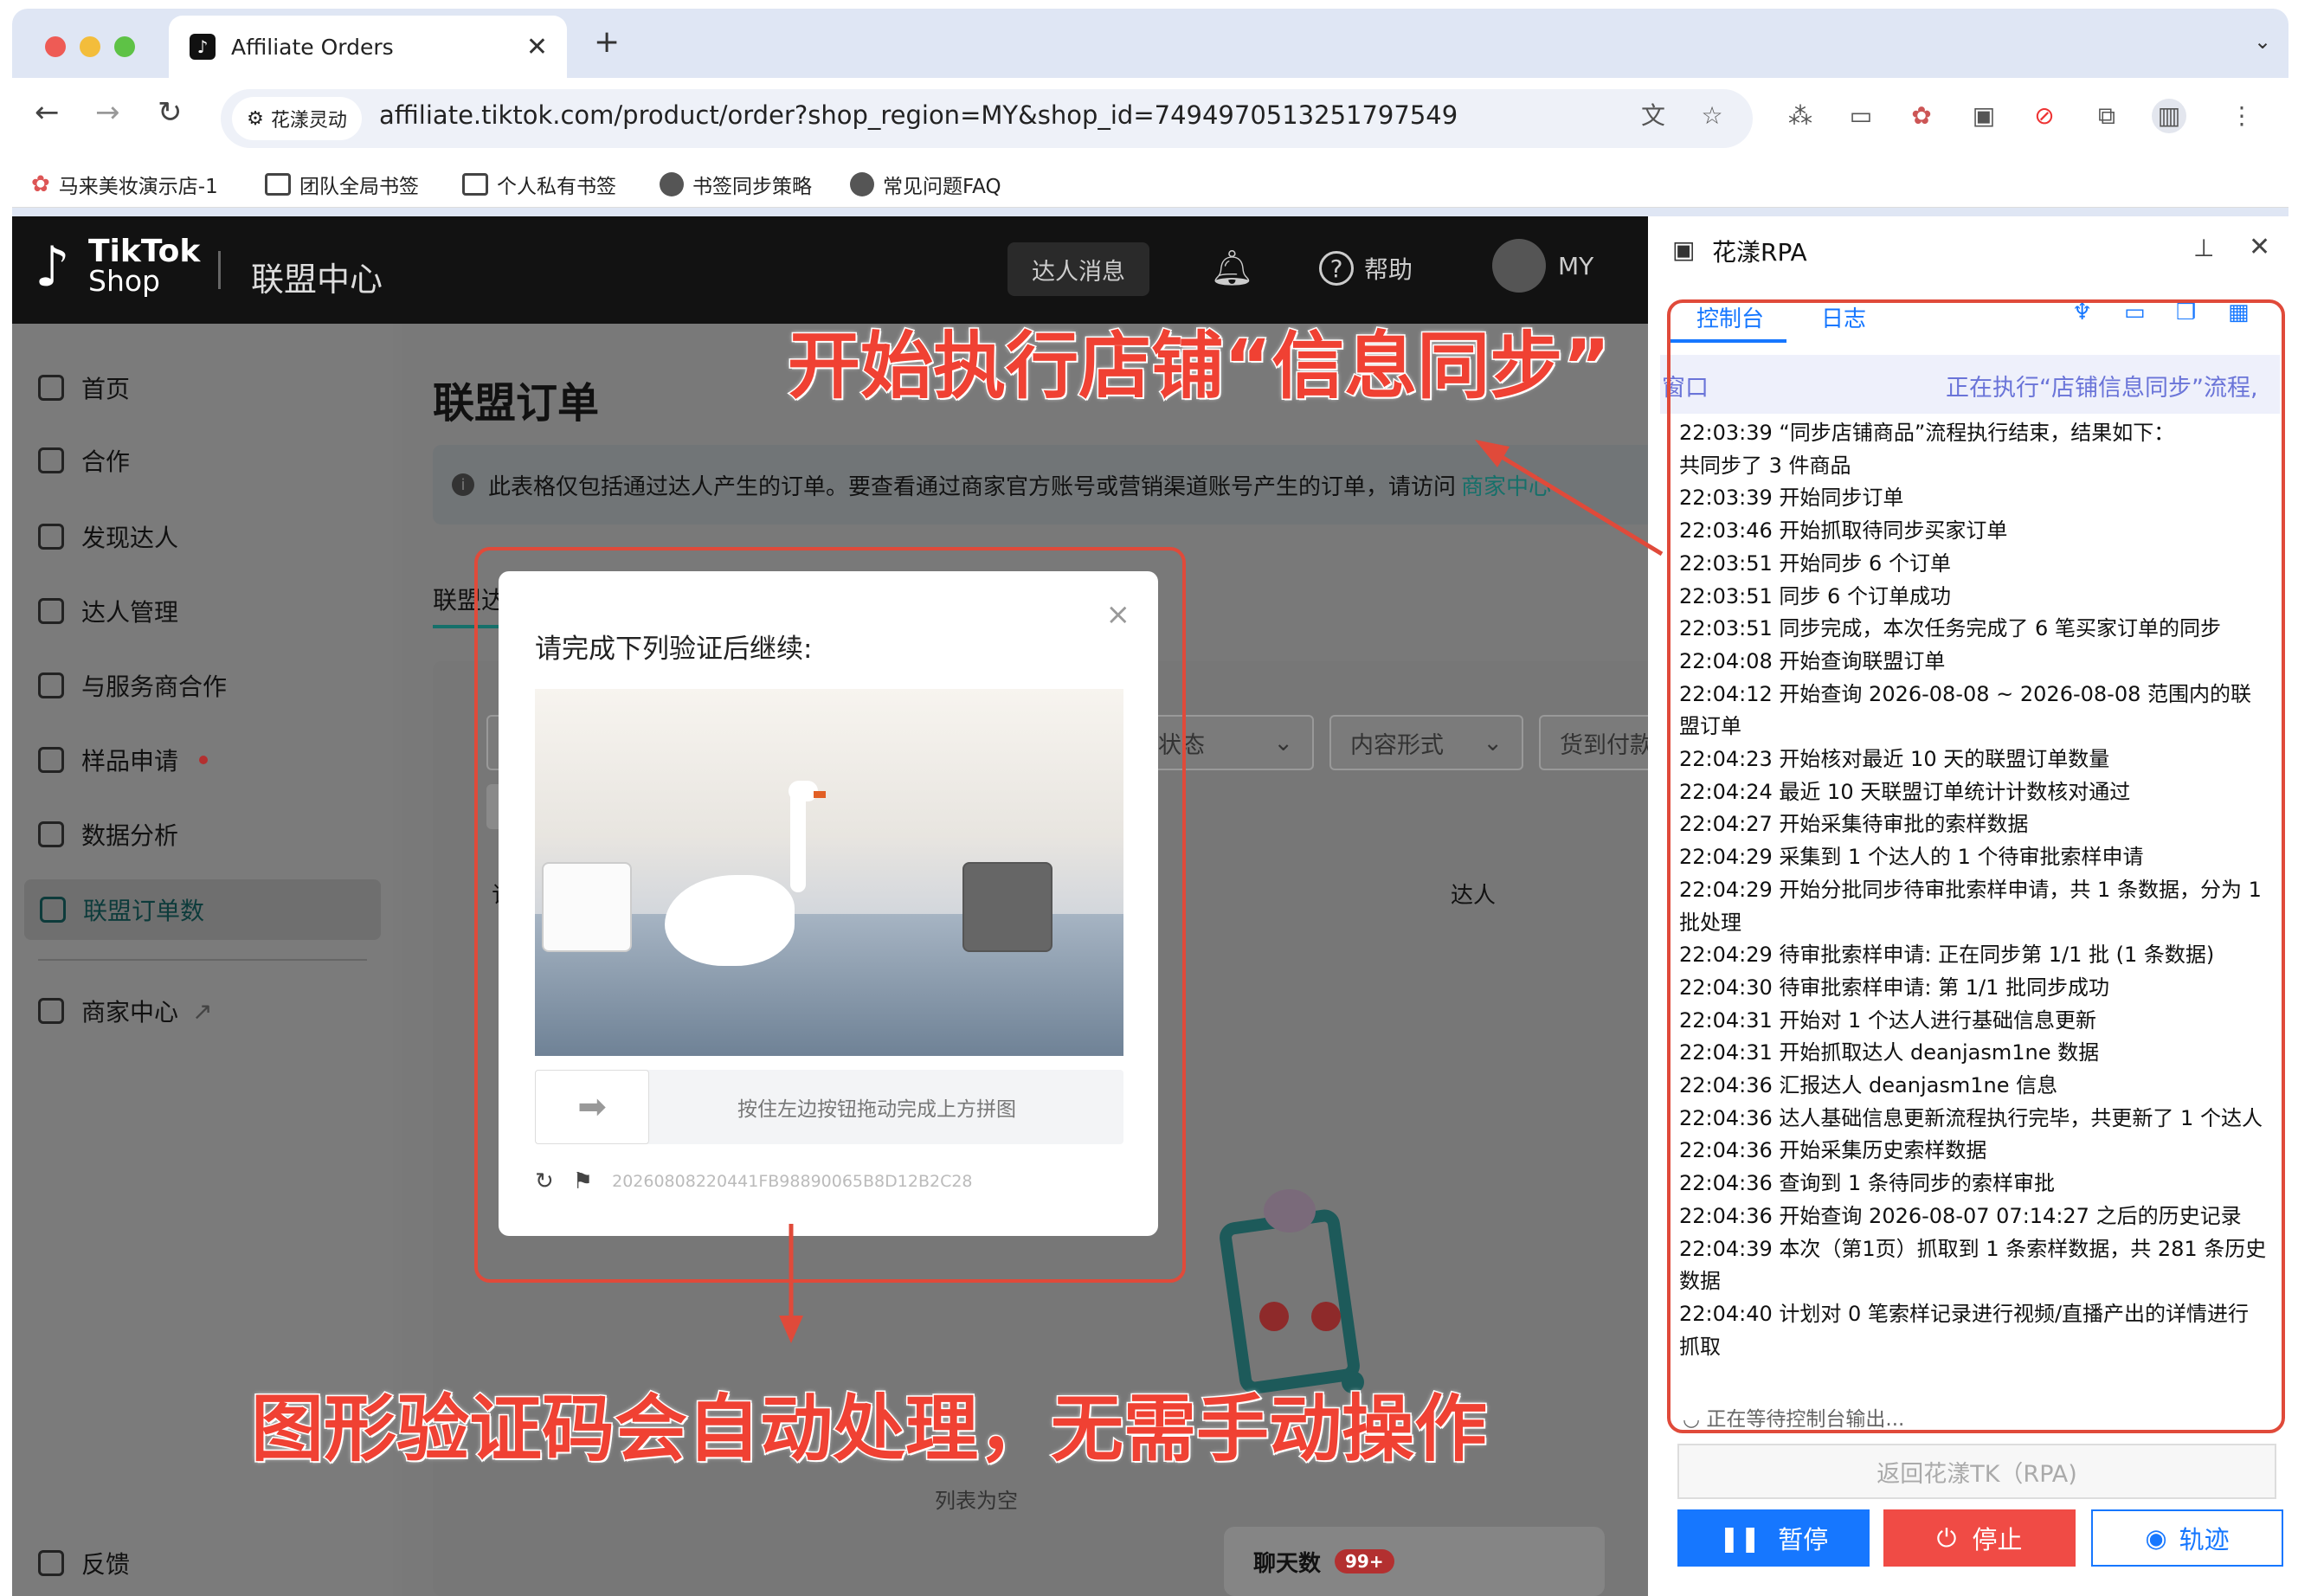 The image size is (2311, 1596). I want to click on arrow-head-top, so click(1492, 453).